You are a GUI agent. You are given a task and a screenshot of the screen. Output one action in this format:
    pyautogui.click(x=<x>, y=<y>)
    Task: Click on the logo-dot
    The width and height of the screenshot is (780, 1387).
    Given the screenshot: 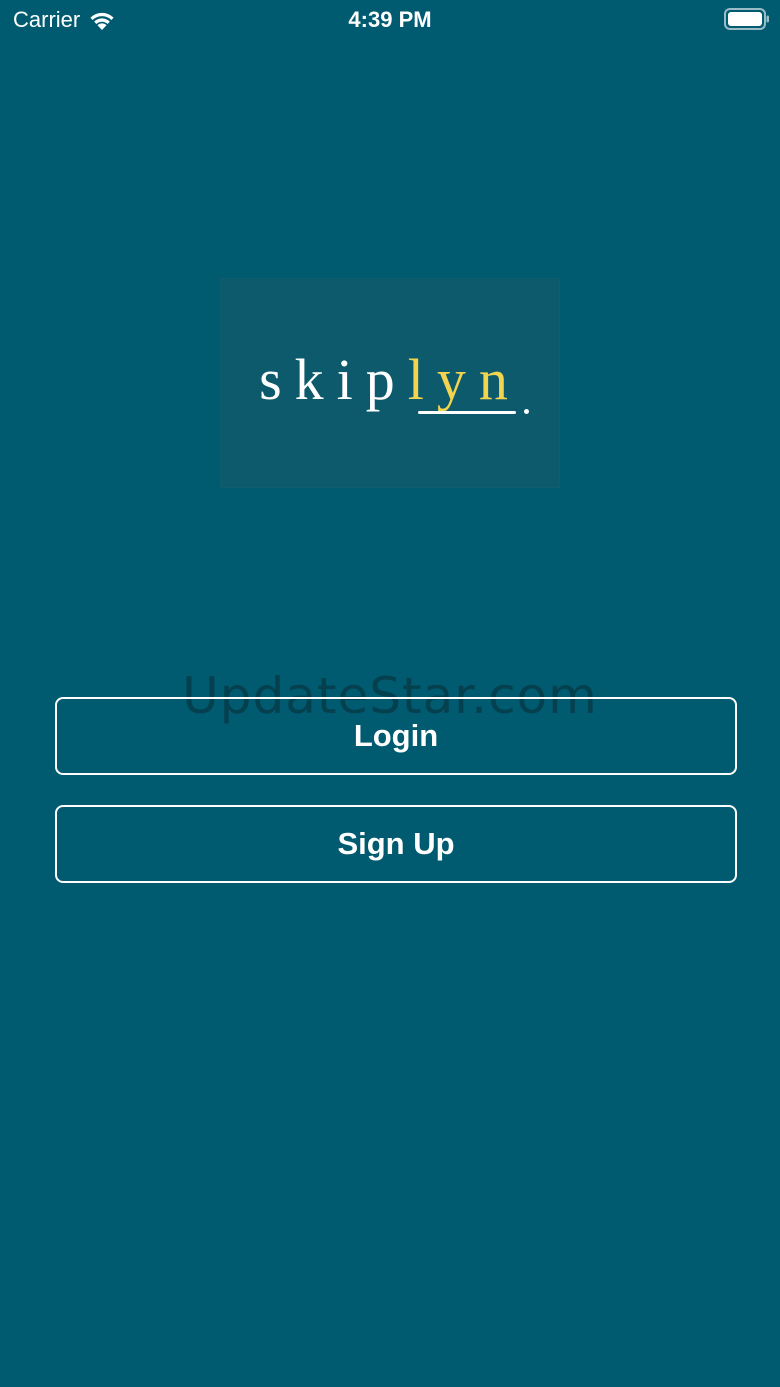 What is the action you would take?
    pyautogui.click(x=526, y=411)
    